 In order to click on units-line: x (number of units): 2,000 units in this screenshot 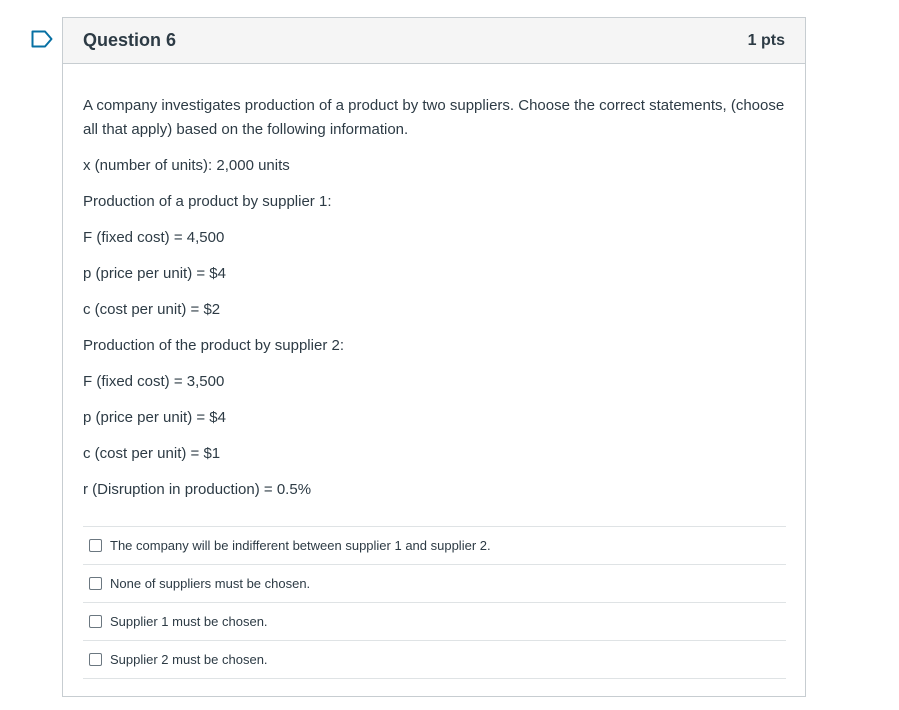, I will do `click(186, 165)`.